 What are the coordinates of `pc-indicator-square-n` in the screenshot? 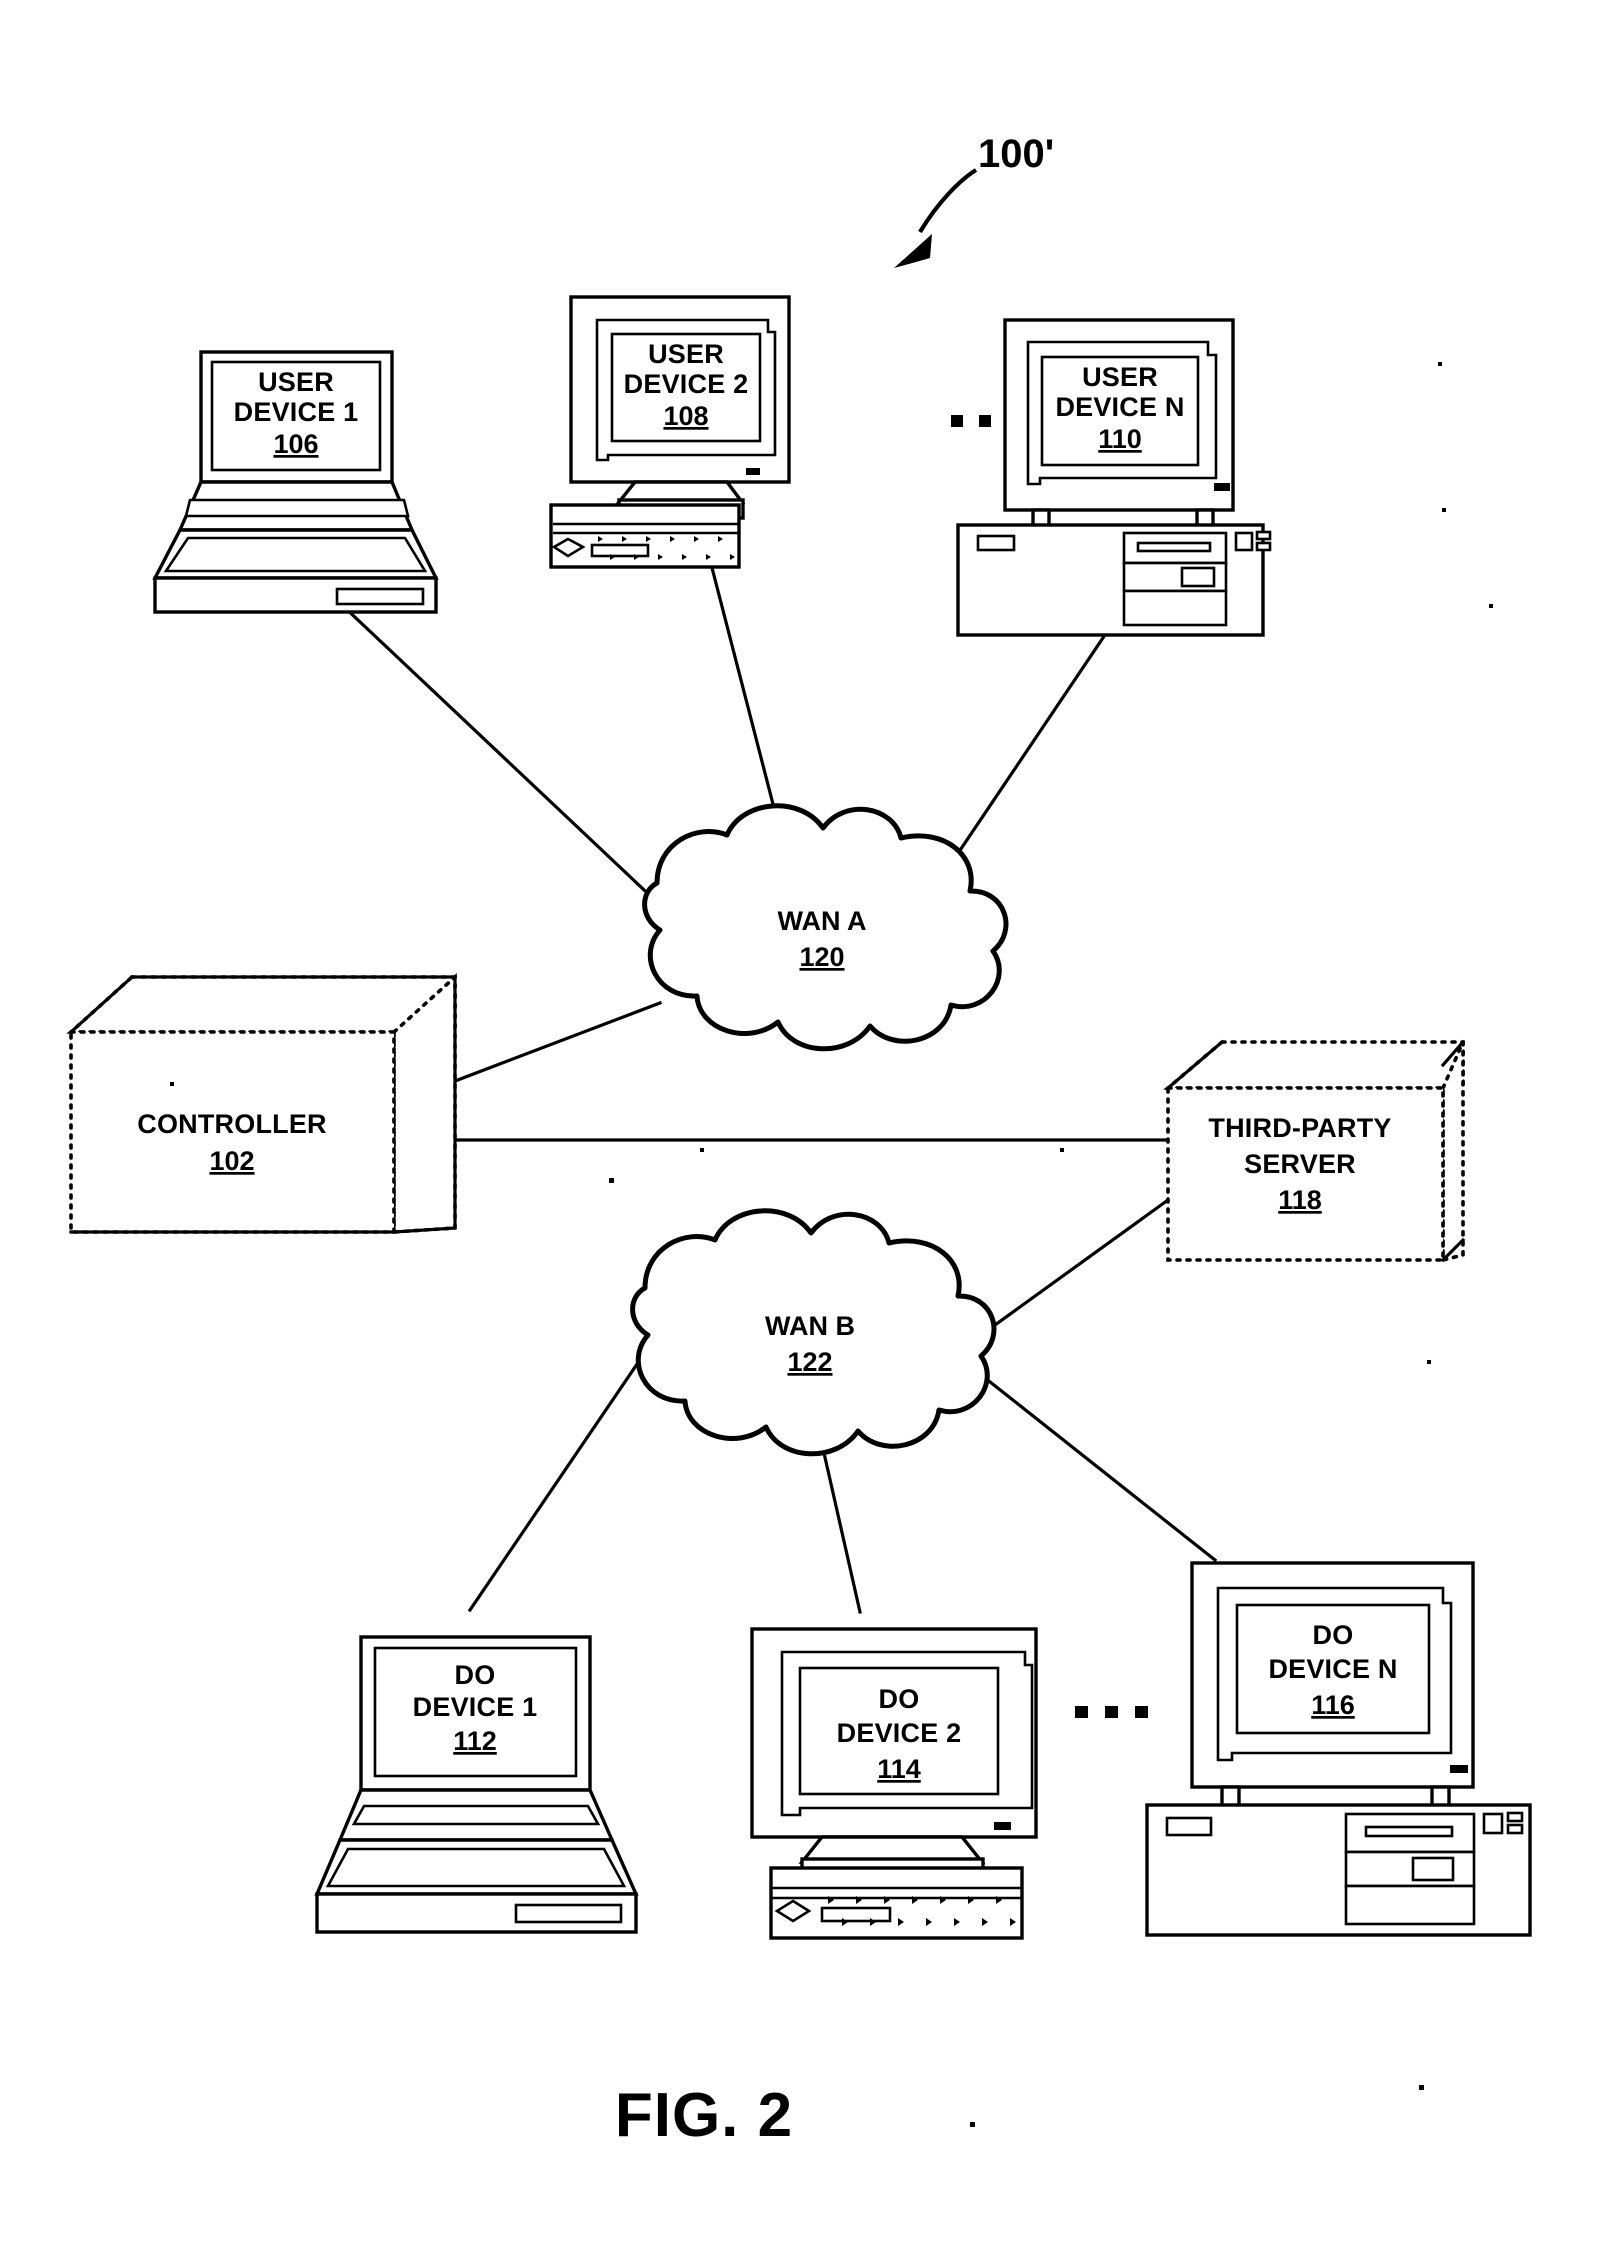 It's located at (1244, 541).